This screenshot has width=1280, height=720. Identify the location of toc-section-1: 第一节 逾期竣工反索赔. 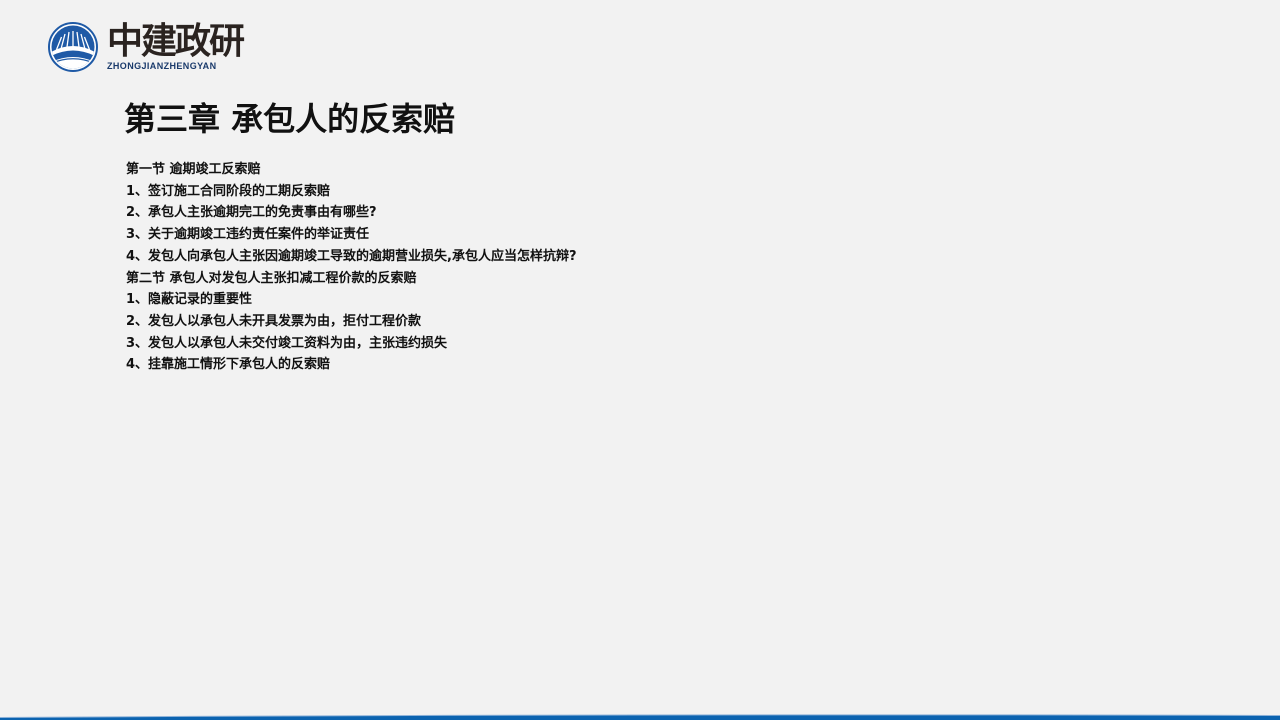
(193, 169).